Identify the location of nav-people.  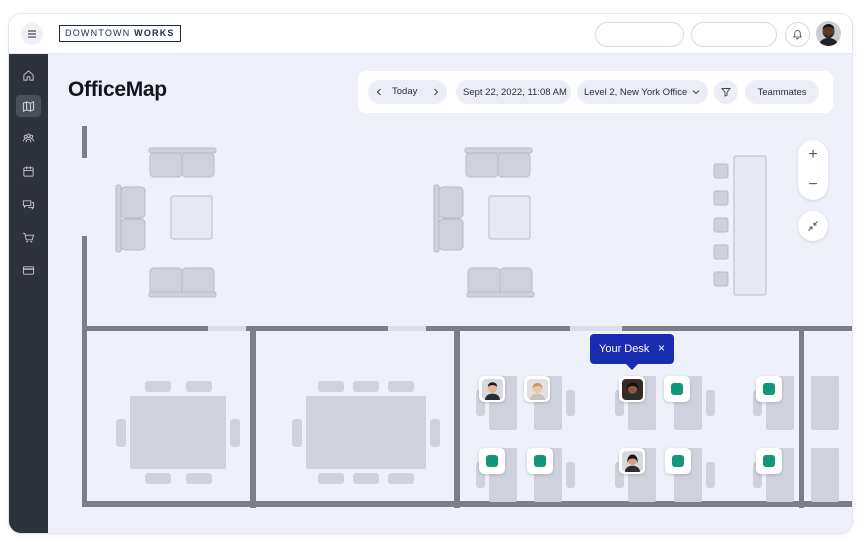
(28, 138).